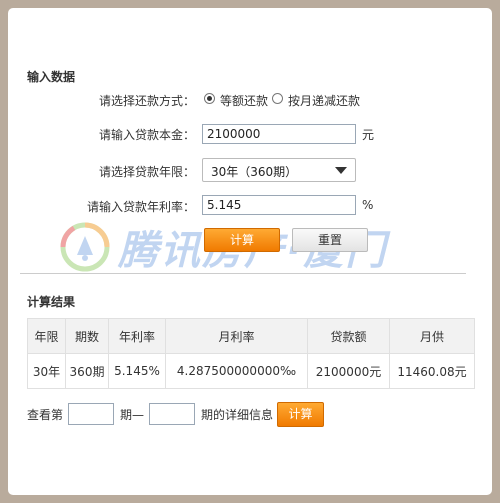 This screenshot has height=503, width=500. I want to click on header-monthly-rate: 月利率, so click(236, 336).